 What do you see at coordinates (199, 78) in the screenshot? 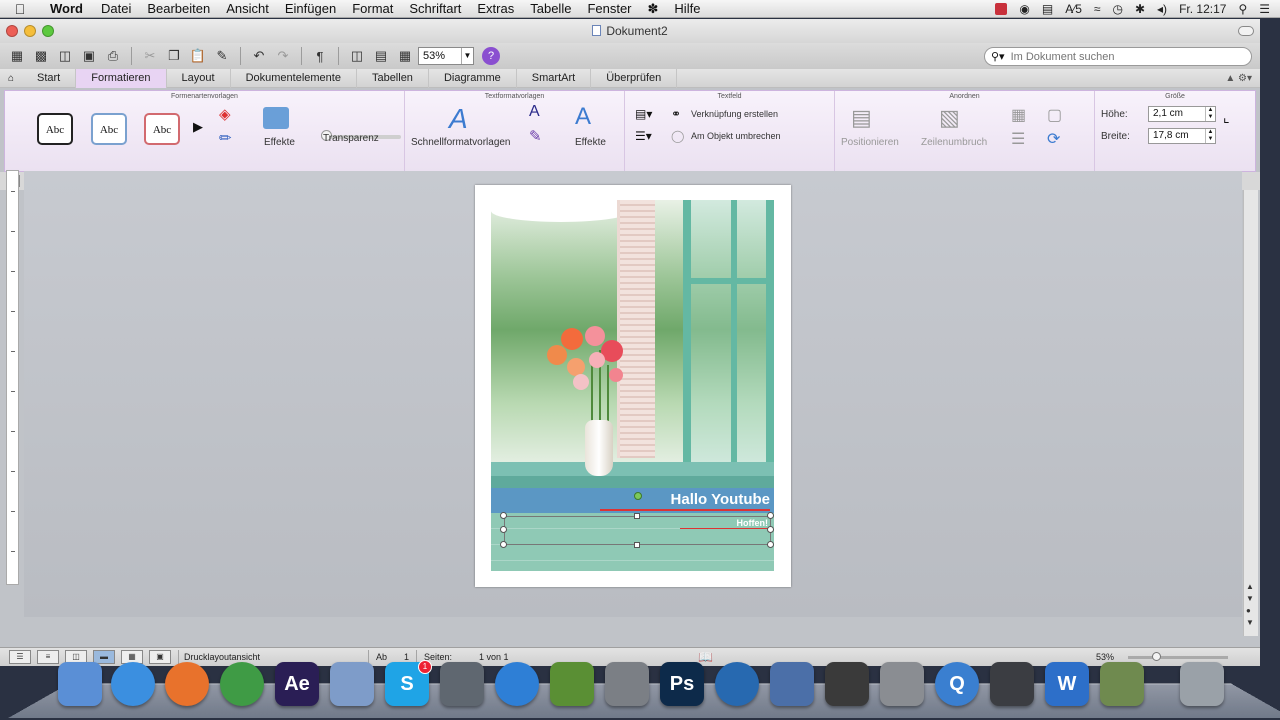
I see `tab-layout: Layout` at bounding box center [199, 78].